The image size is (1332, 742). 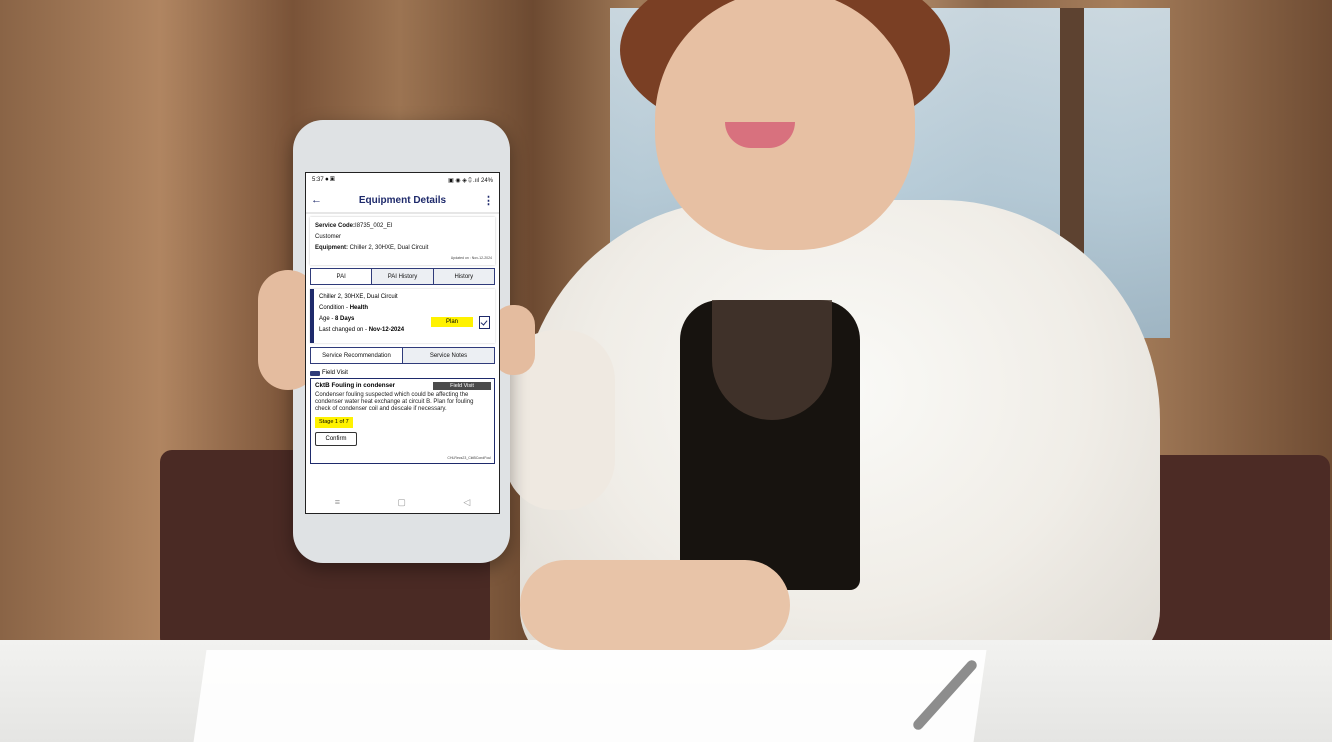 What do you see at coordinates (374, 226) in the screenshot?
I see `service-code-value: I8735_002_EI` at bounding box center [374, 226].